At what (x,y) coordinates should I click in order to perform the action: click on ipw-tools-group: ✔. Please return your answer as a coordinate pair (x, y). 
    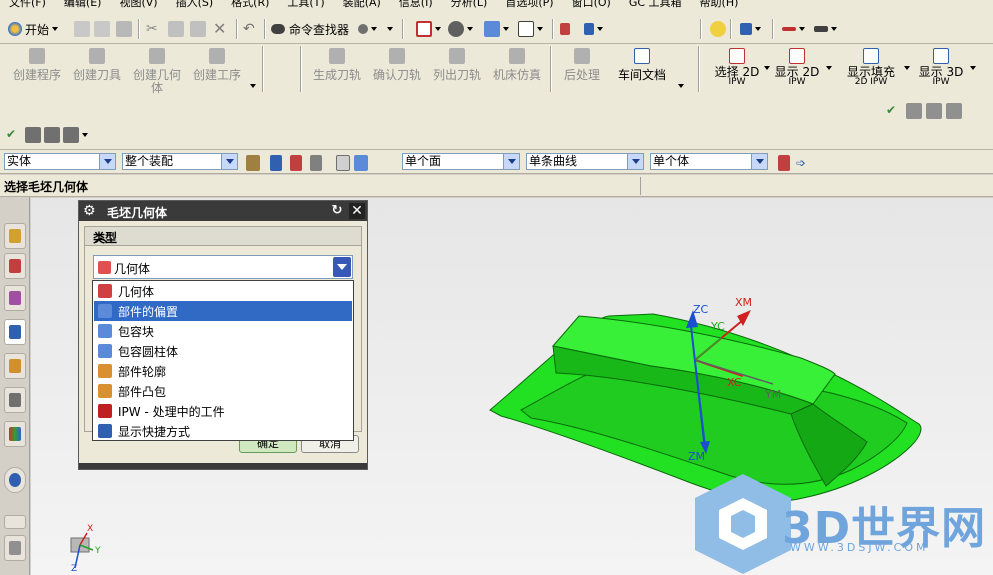
    Looking at the image, I should click on (924, 111).